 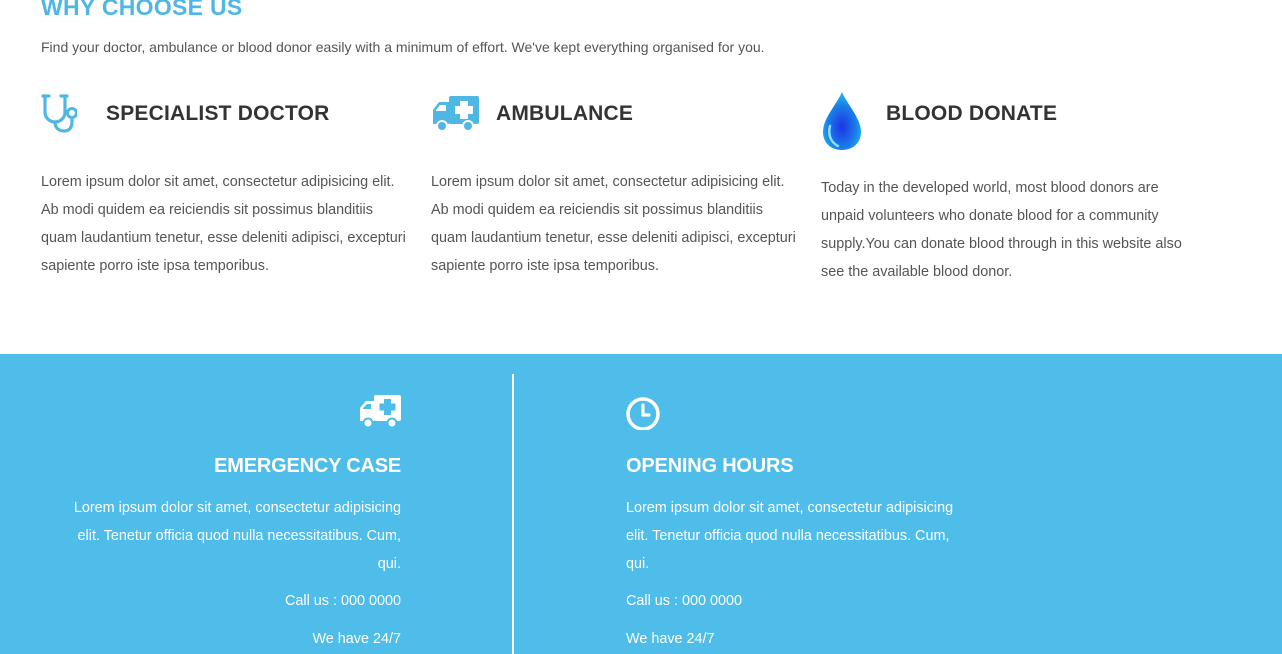 I want to click on feature-title: BLOOD DONATE, so click(x=972, y=113).